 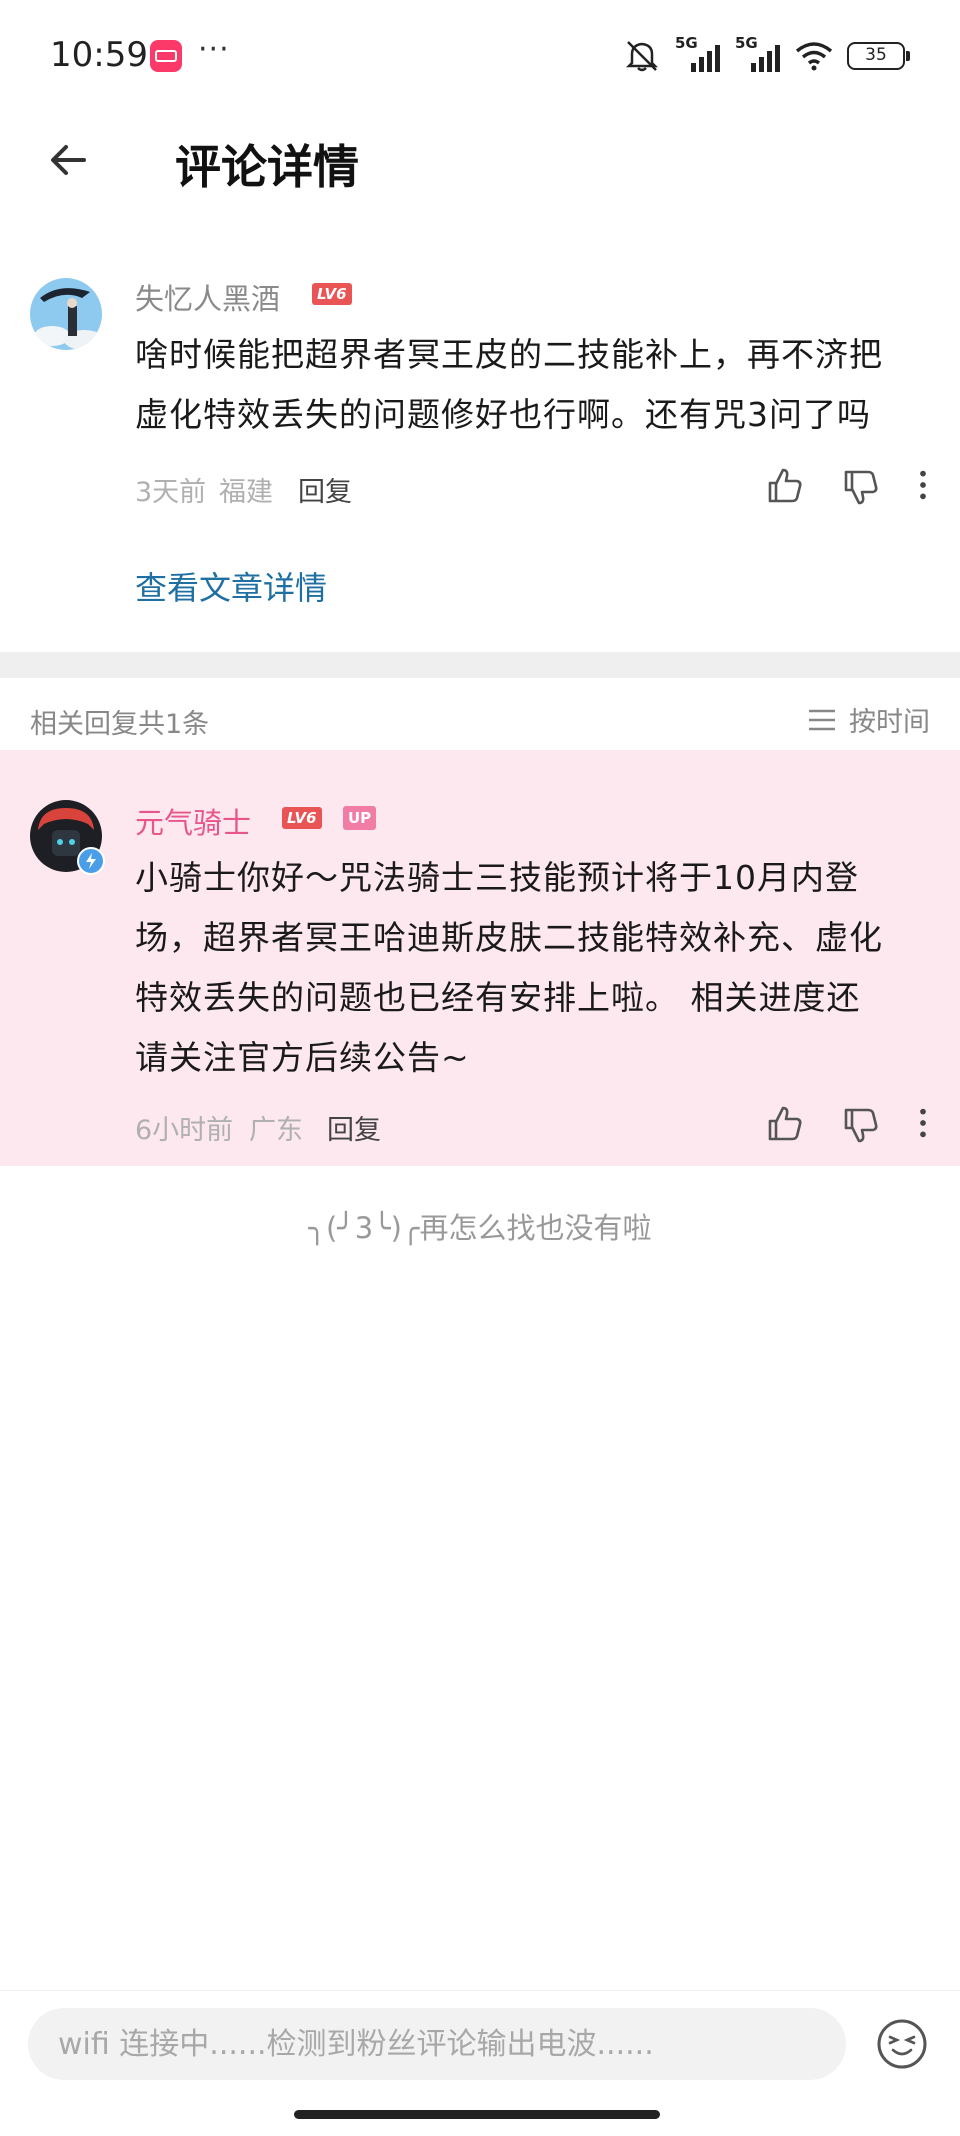 I want to click on sort-by-time-button: 按时间, so click(x=868, y=719).